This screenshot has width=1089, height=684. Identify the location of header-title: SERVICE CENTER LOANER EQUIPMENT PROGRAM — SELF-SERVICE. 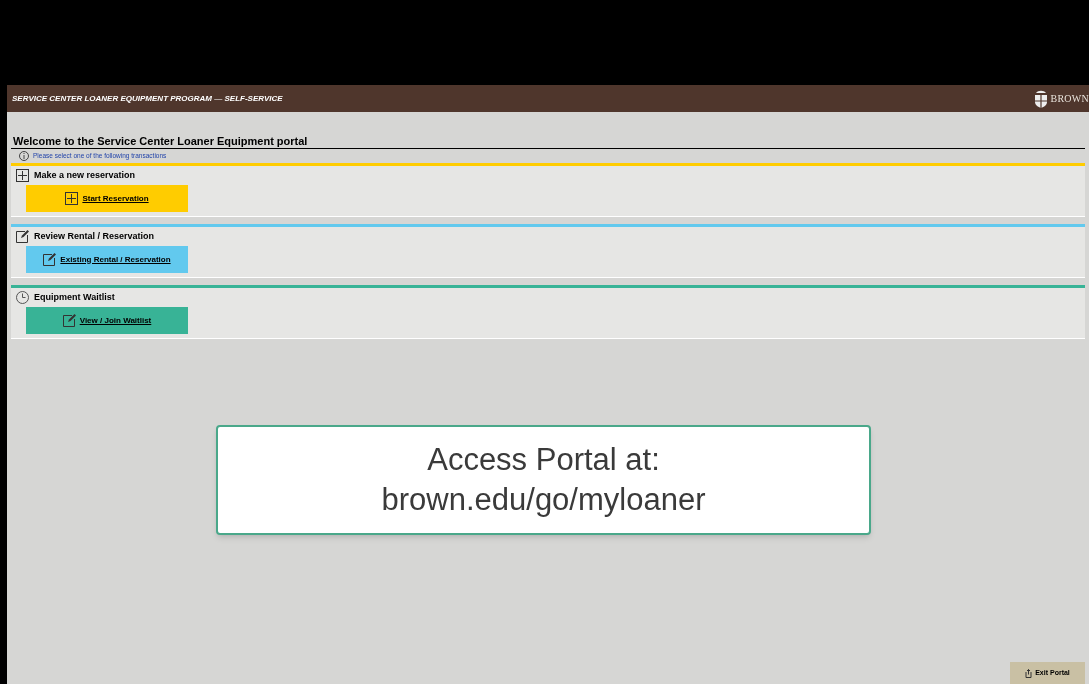
(147, 98).